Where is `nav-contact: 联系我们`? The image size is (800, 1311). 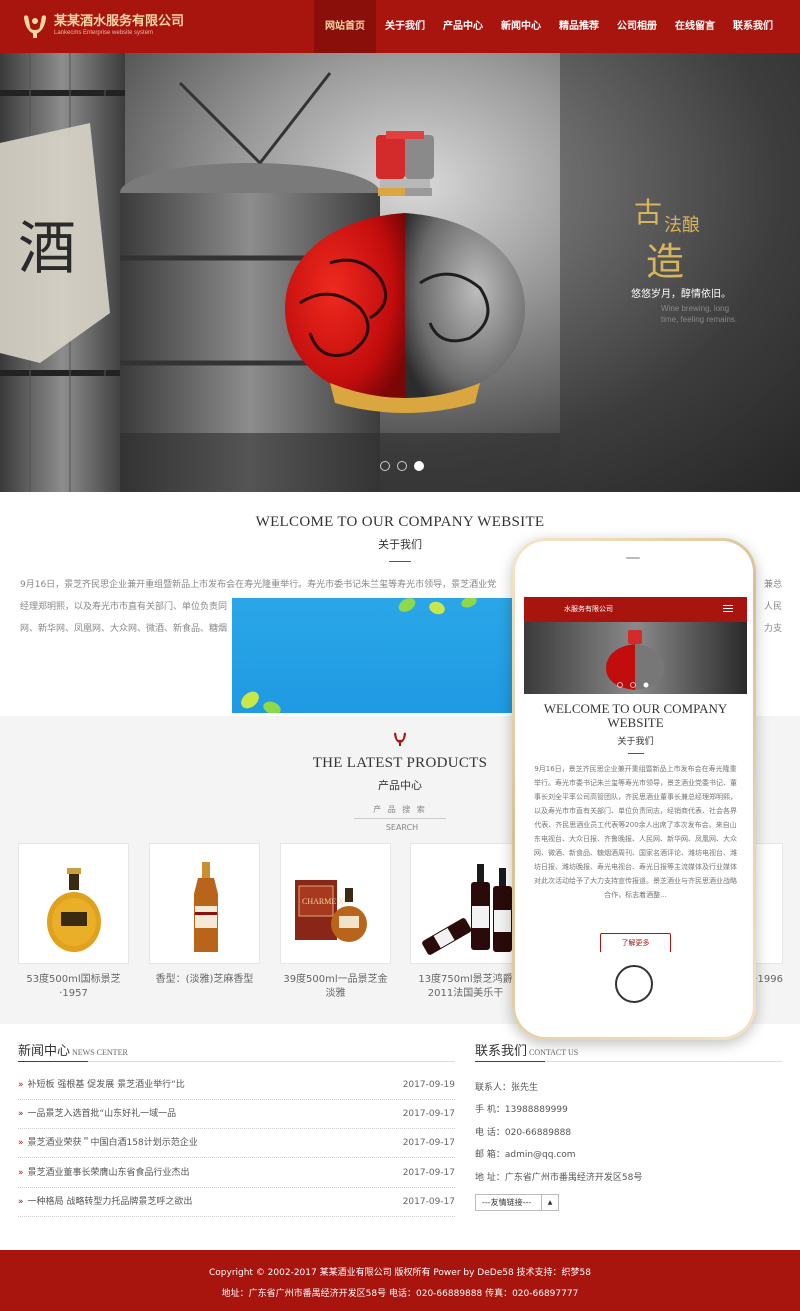 nav-contact: 联系我们 is located at coordinates (753, 26).